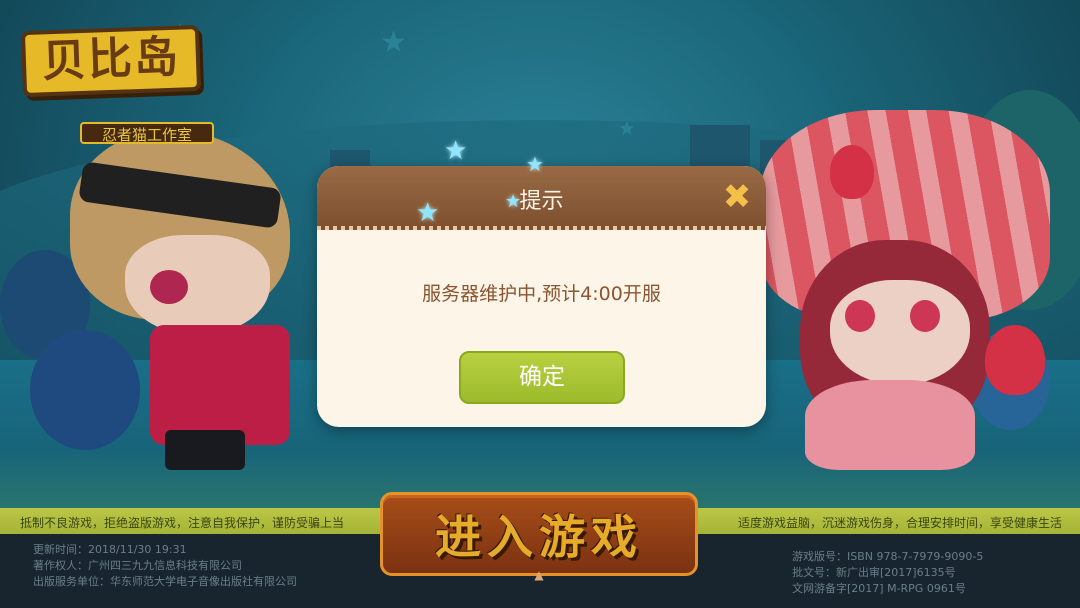 The height and width of the screenshot is (608, 1080). Describe the element at coordinates (541, 201) in the screenshot. I see `dialog-title: 提示` at that location.